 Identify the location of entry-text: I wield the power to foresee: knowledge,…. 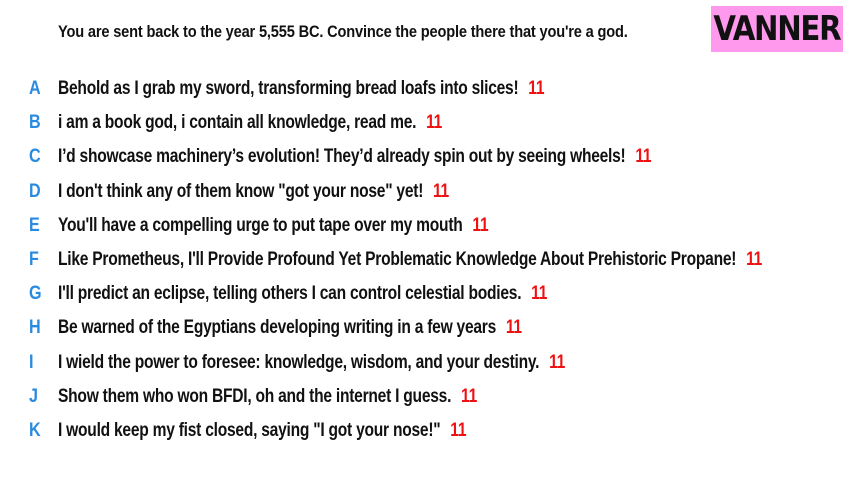
(299, 362).